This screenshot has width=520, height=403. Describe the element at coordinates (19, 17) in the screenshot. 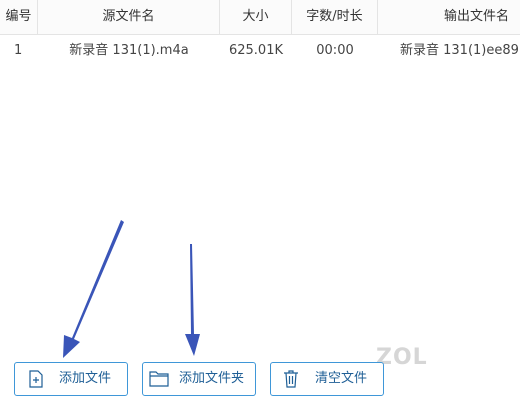

I see `header-index: 编号` at that location.